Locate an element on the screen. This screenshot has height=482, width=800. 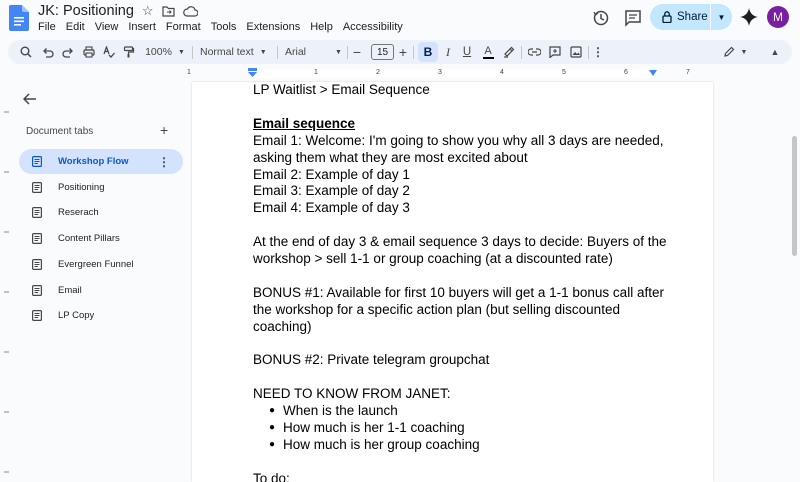
doc-paragraph: To do: is located at coordinates (463, 476).